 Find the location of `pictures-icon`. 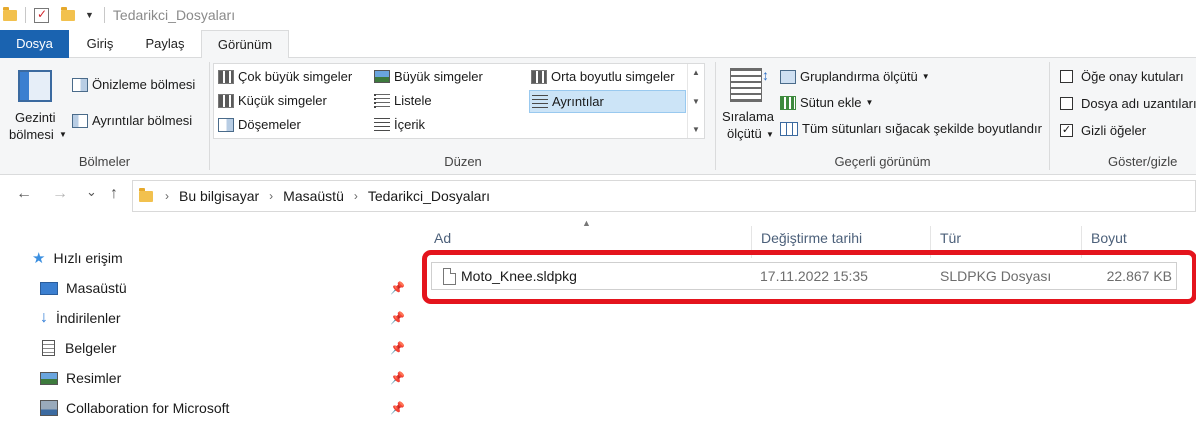

pictures-icon is located at coordinates (49, 378).